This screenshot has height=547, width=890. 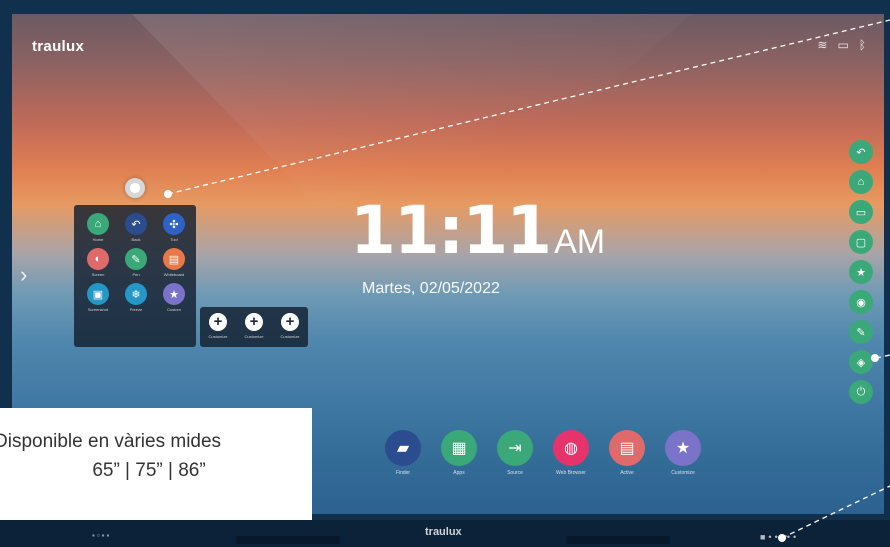 I want to click on back-icon: ↶, so click(x=136, y=224).